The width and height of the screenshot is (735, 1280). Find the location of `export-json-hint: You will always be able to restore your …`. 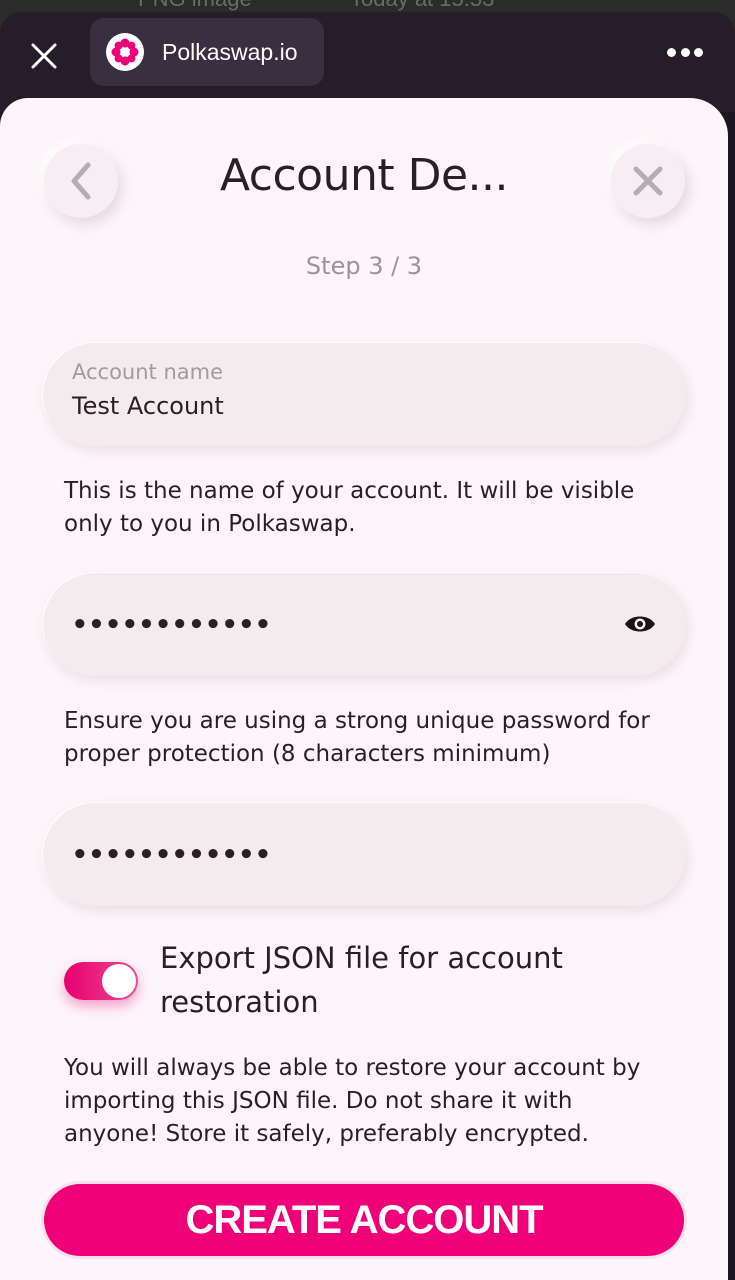

export-json-hint: You will always be able to restore your … is located at coordinates (352, 1101).